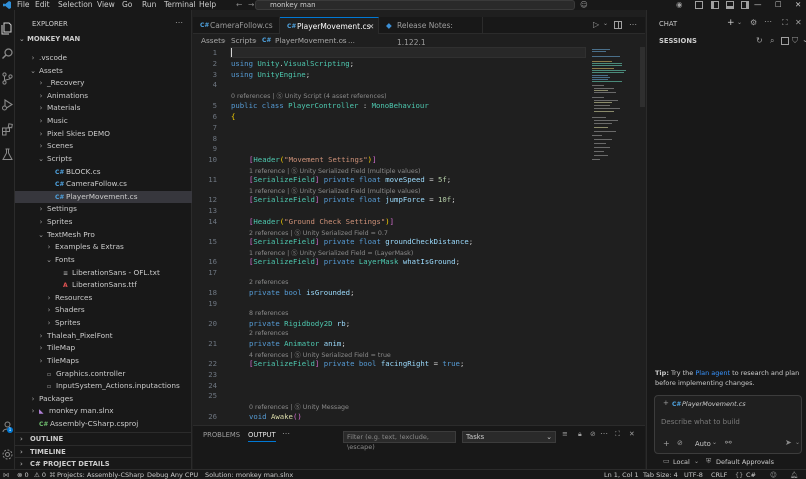  I want to click on close-tab-icon: ✕, so click(371, 26).